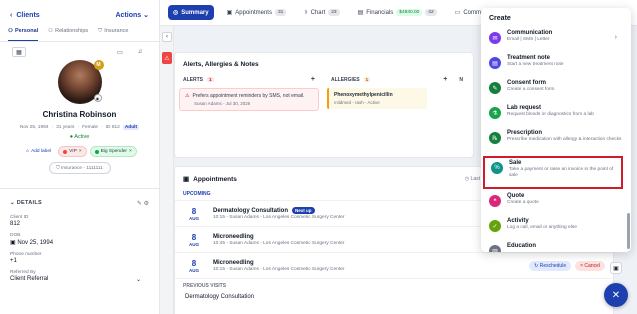  I want to click on menu-item-title: Prescription, so click(525, 133).